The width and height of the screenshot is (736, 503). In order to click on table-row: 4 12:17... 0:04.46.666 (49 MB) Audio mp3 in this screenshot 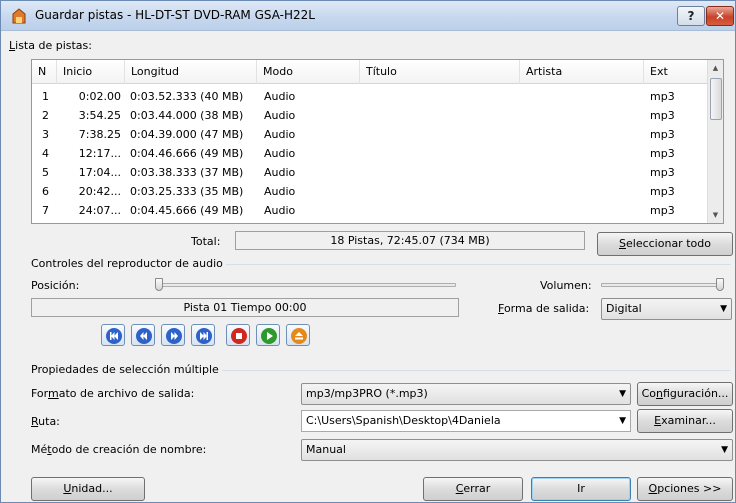, I will do `click(370, 153)`.